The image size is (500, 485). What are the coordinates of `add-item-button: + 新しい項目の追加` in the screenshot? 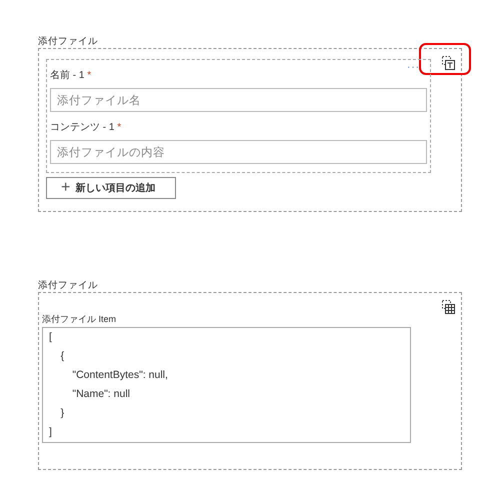 It's located at (111, 188).